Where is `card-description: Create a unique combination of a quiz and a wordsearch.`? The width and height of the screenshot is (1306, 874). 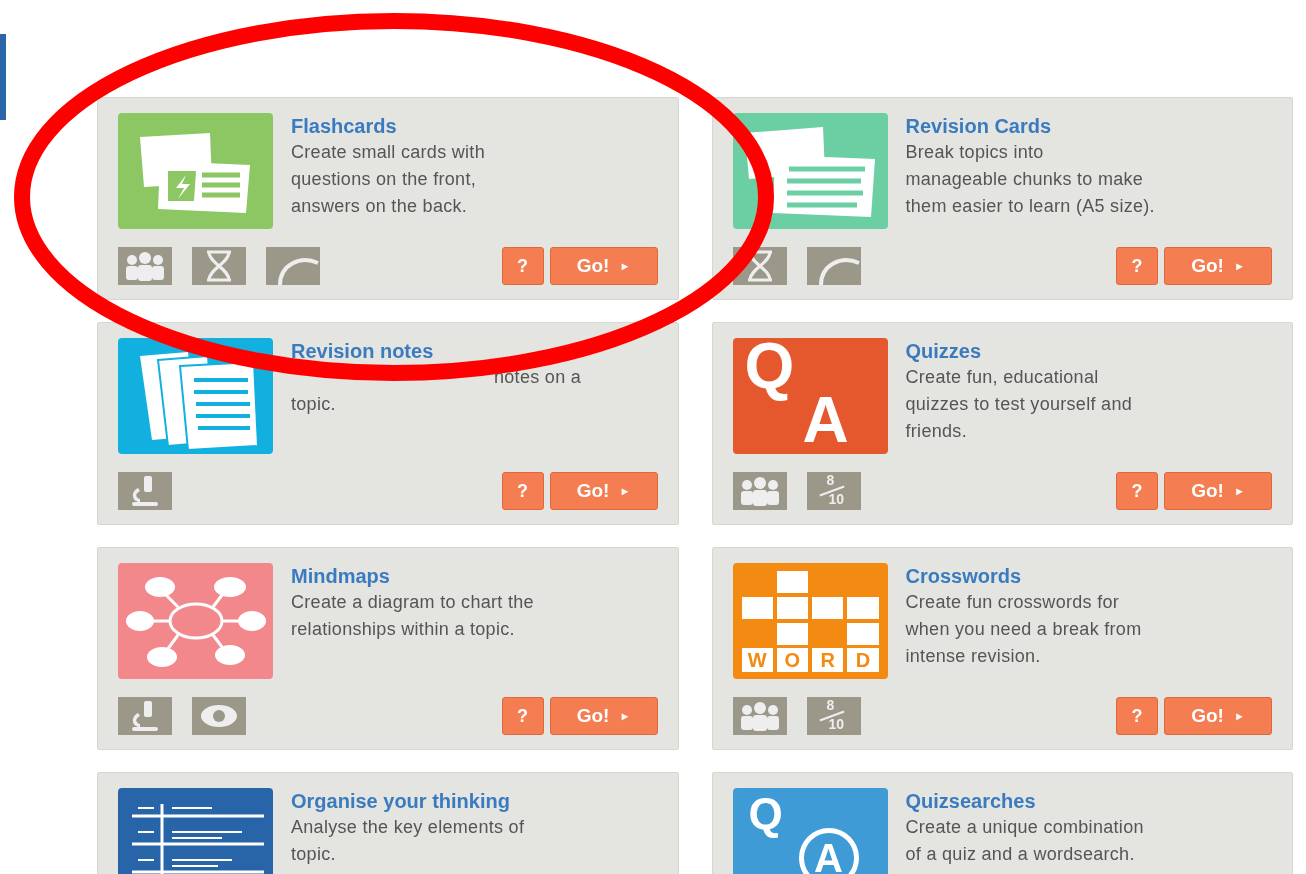
card-description: Create a unique combination of a quiz and a wordsearch. is located at coordinates (1024, 841).